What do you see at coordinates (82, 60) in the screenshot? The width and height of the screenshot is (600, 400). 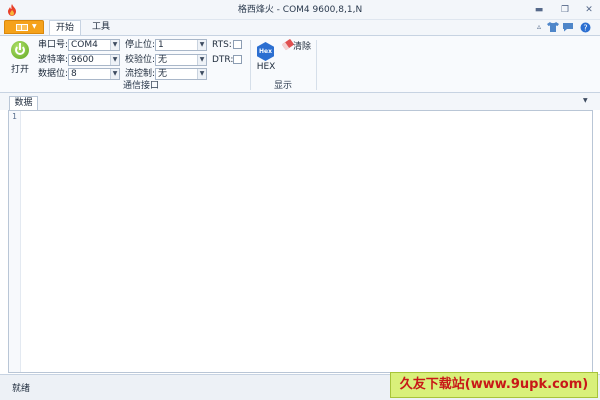 I see `baud-value: 9600` at bounding box center [82, 60].